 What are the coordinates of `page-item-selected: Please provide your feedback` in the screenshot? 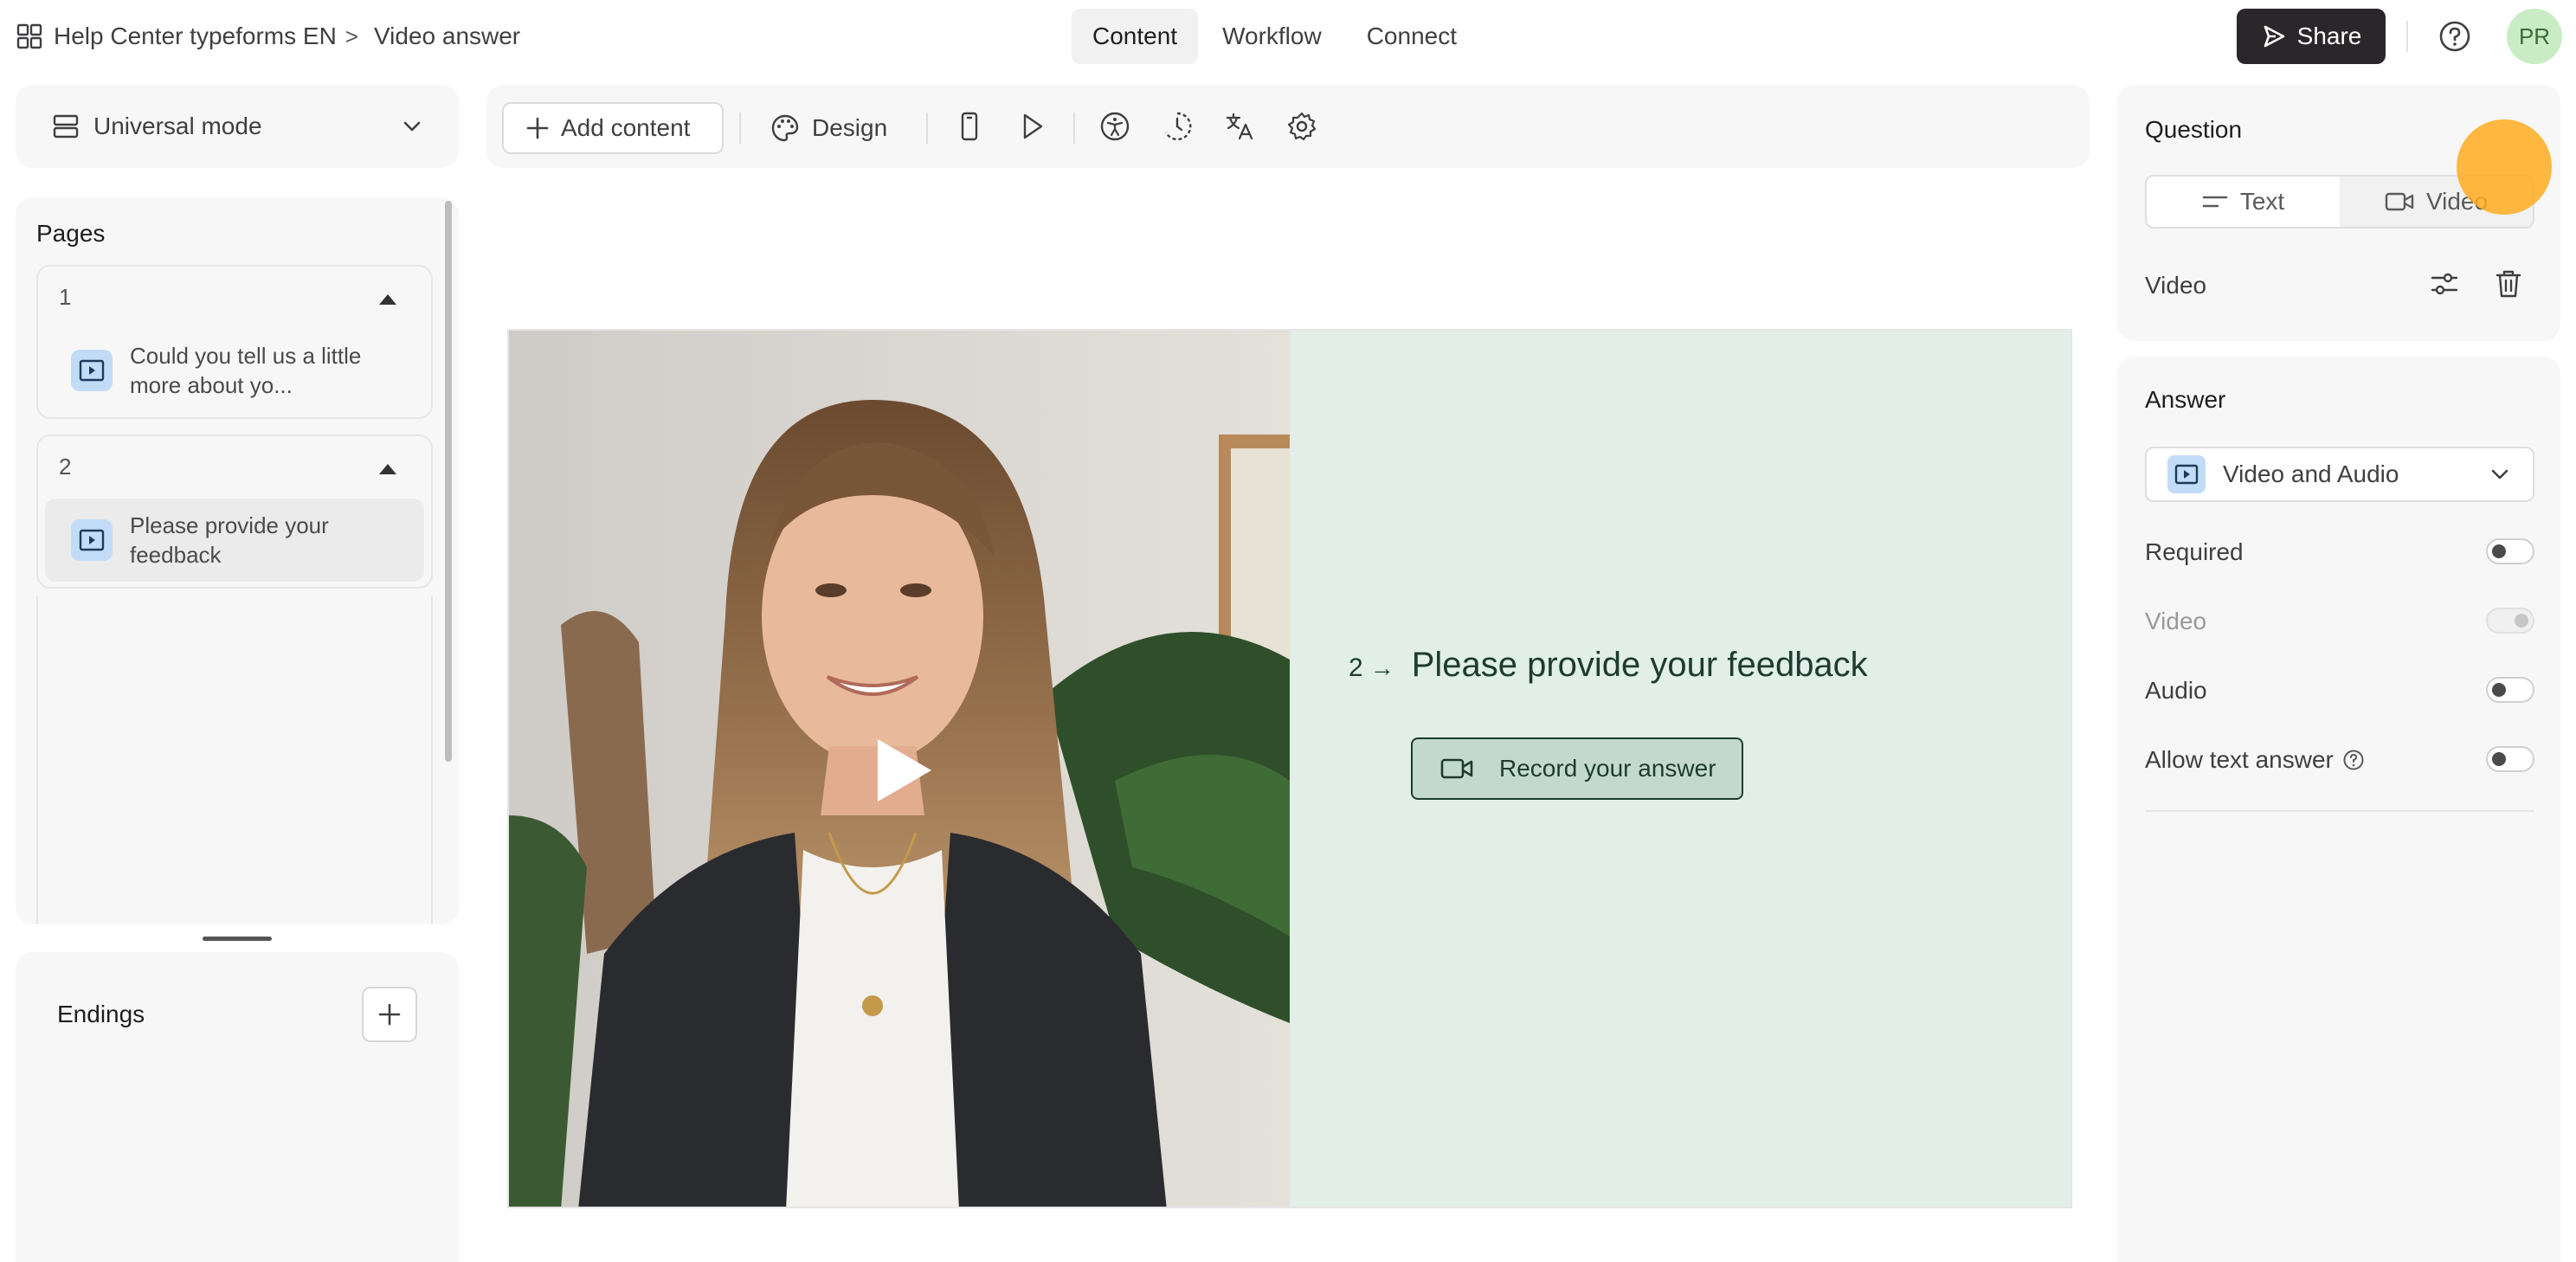 It's located at (234, 540).